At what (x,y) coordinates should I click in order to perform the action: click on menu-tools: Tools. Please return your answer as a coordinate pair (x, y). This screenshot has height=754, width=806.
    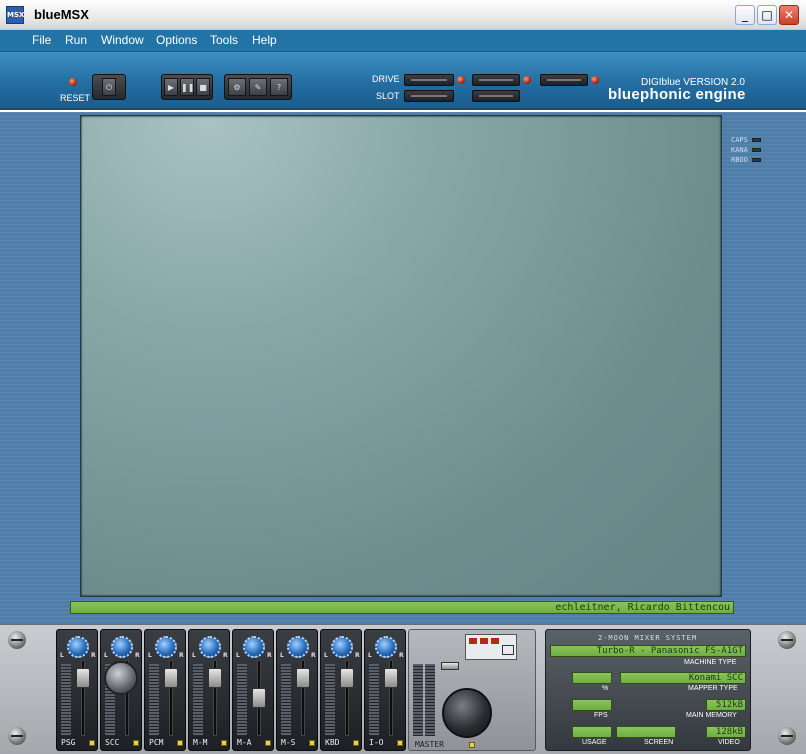
    Looking at the image, I should click on (224, 40).